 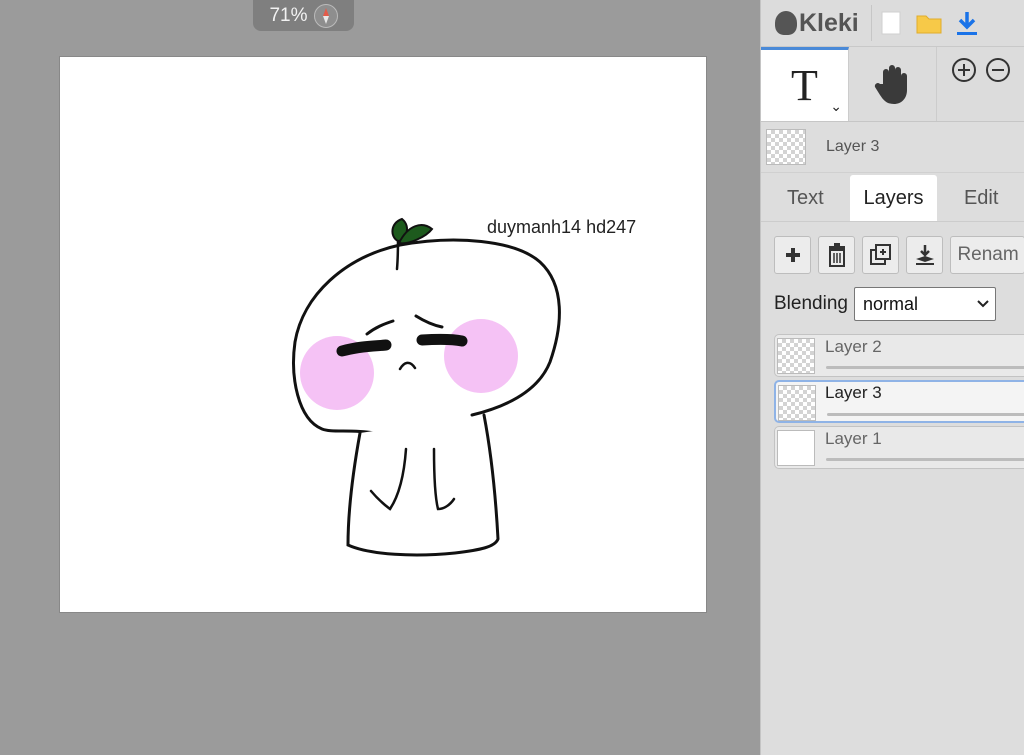 I want to click on zoom-indicator: 71%, so click(x=303, y=15).